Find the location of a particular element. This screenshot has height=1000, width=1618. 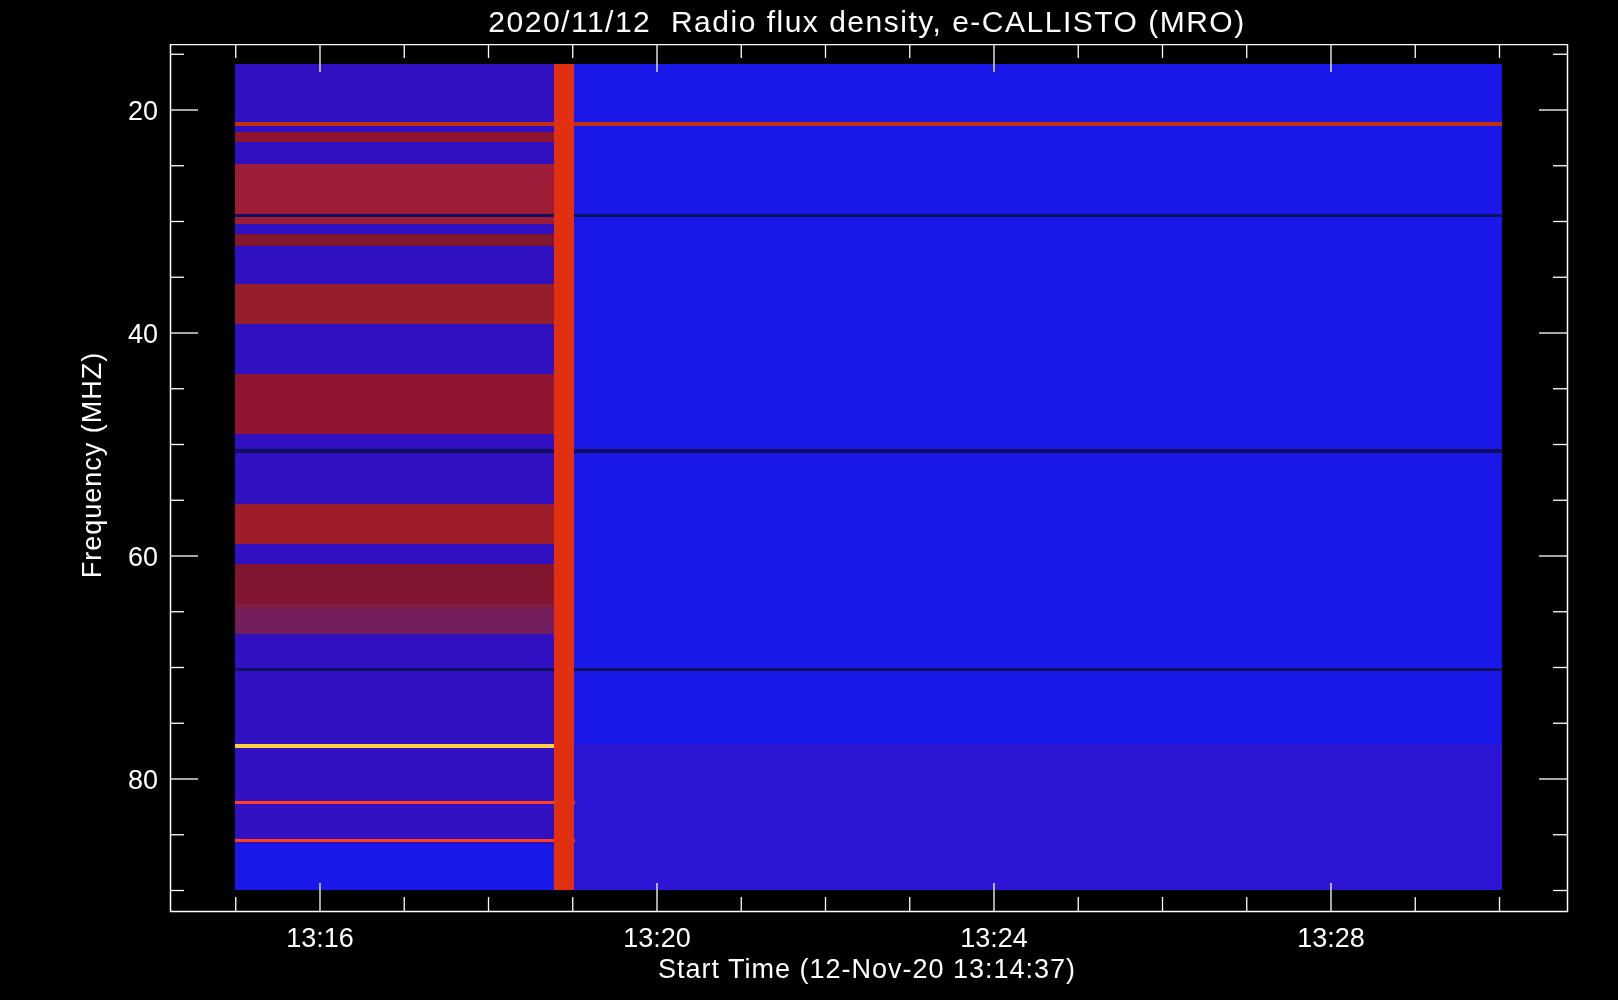

y-tick-label: 20 is located at coordinates (142, 111).